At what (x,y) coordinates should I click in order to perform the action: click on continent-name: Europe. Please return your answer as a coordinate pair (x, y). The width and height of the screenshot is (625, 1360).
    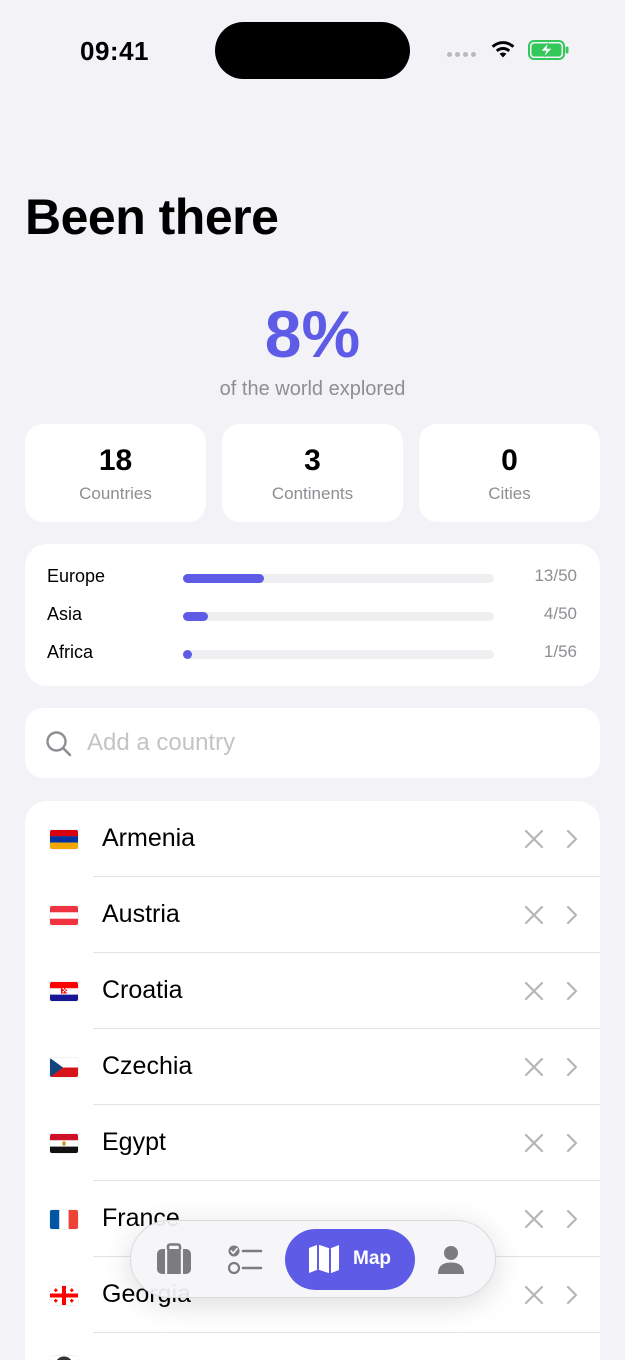
    Looking at the image, I should click on (76, 576).